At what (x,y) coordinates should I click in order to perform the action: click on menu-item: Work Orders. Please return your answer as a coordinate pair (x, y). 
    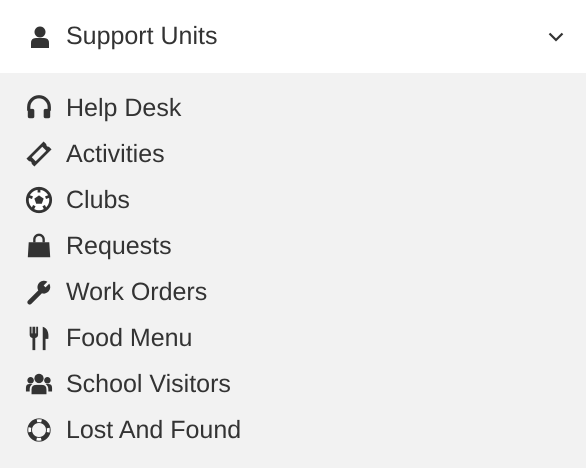
    Looking at the image, I should click on (137, 292).